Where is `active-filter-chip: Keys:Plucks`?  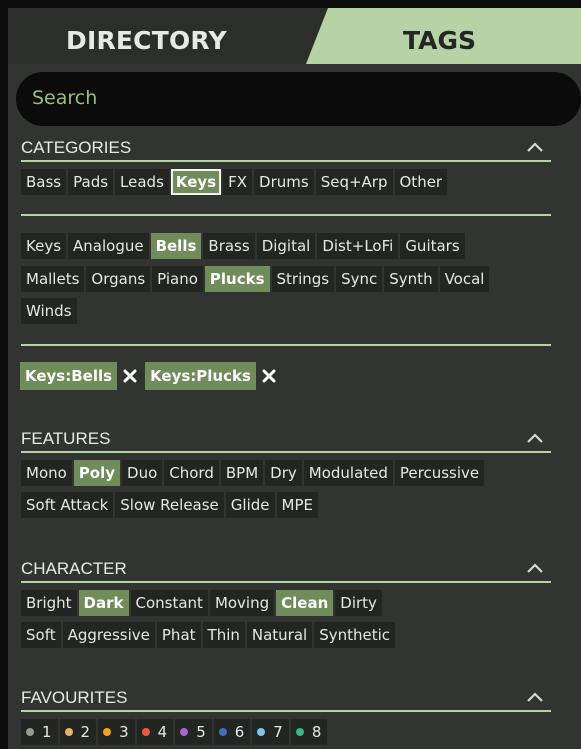 active-filter-chip: Keys:Plucks is located at coordinates (200, 376).